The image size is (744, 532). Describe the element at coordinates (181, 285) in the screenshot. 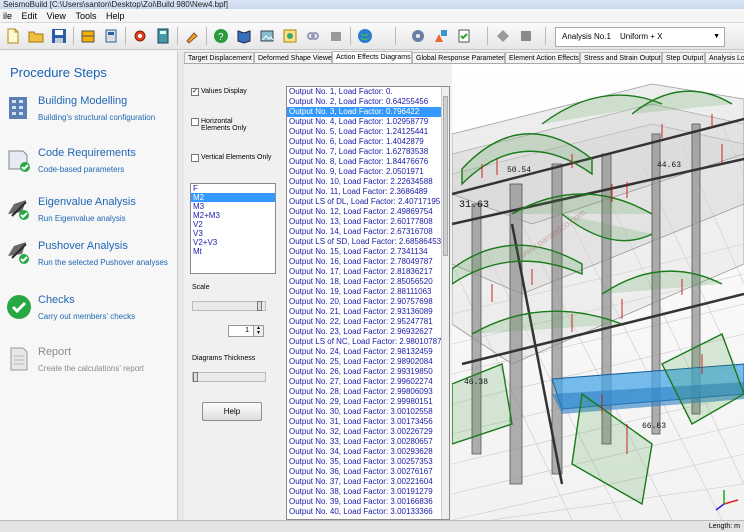

I see `panel-splitter` at that location.